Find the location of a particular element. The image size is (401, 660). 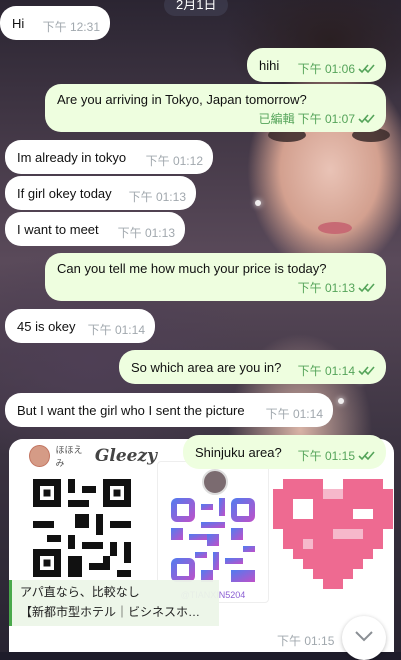

message-text: So which area are you in? is located at coordinates (206, 367).